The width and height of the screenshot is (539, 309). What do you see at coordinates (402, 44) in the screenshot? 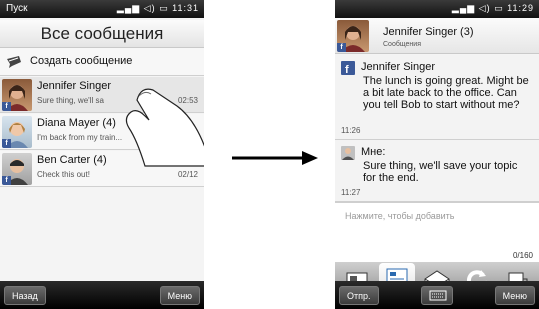
I see `contact-subtitle: Сообщения` at bounding box center [402, 44].